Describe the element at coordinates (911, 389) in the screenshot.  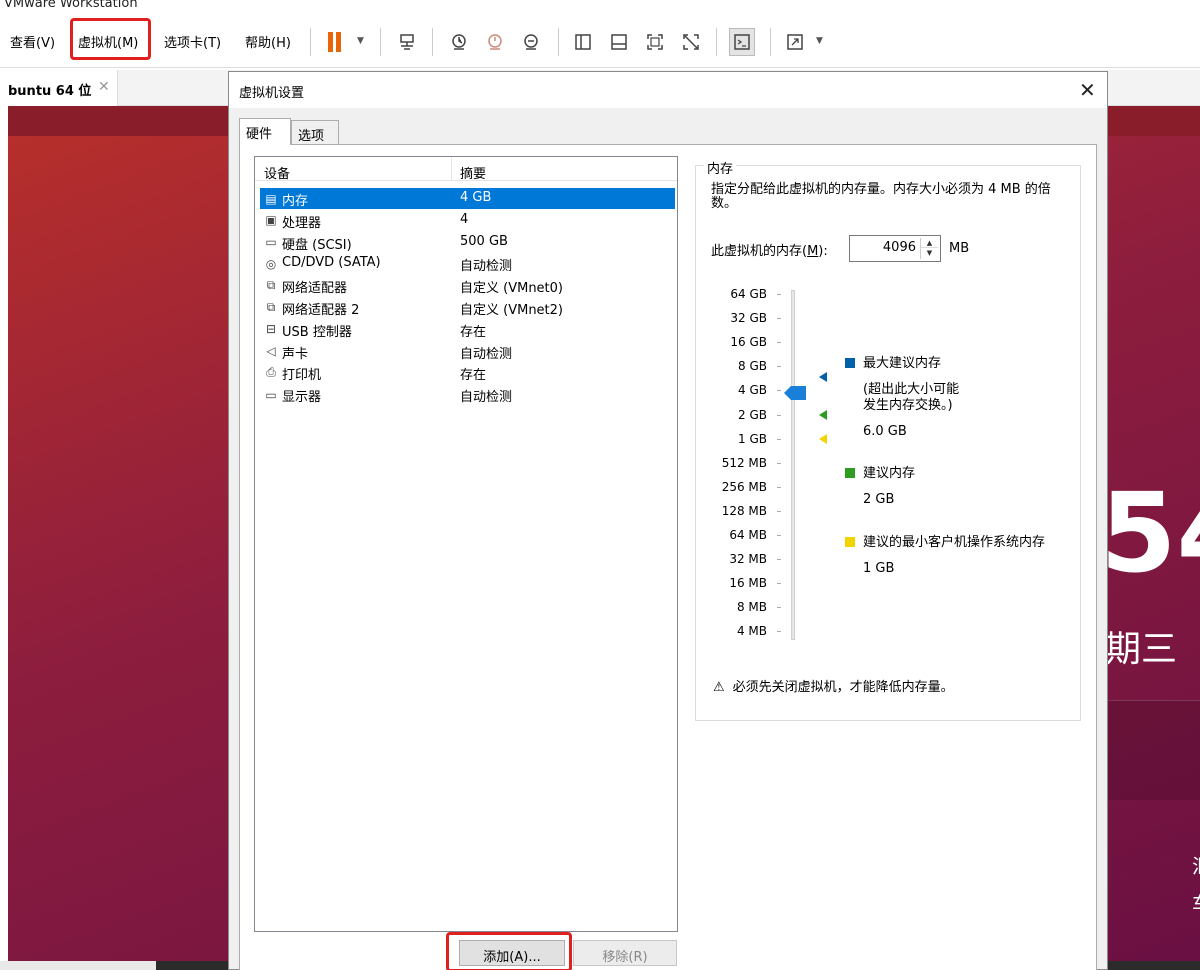
I see `max-recommended-note-1: (超出此大小可能` at that location.